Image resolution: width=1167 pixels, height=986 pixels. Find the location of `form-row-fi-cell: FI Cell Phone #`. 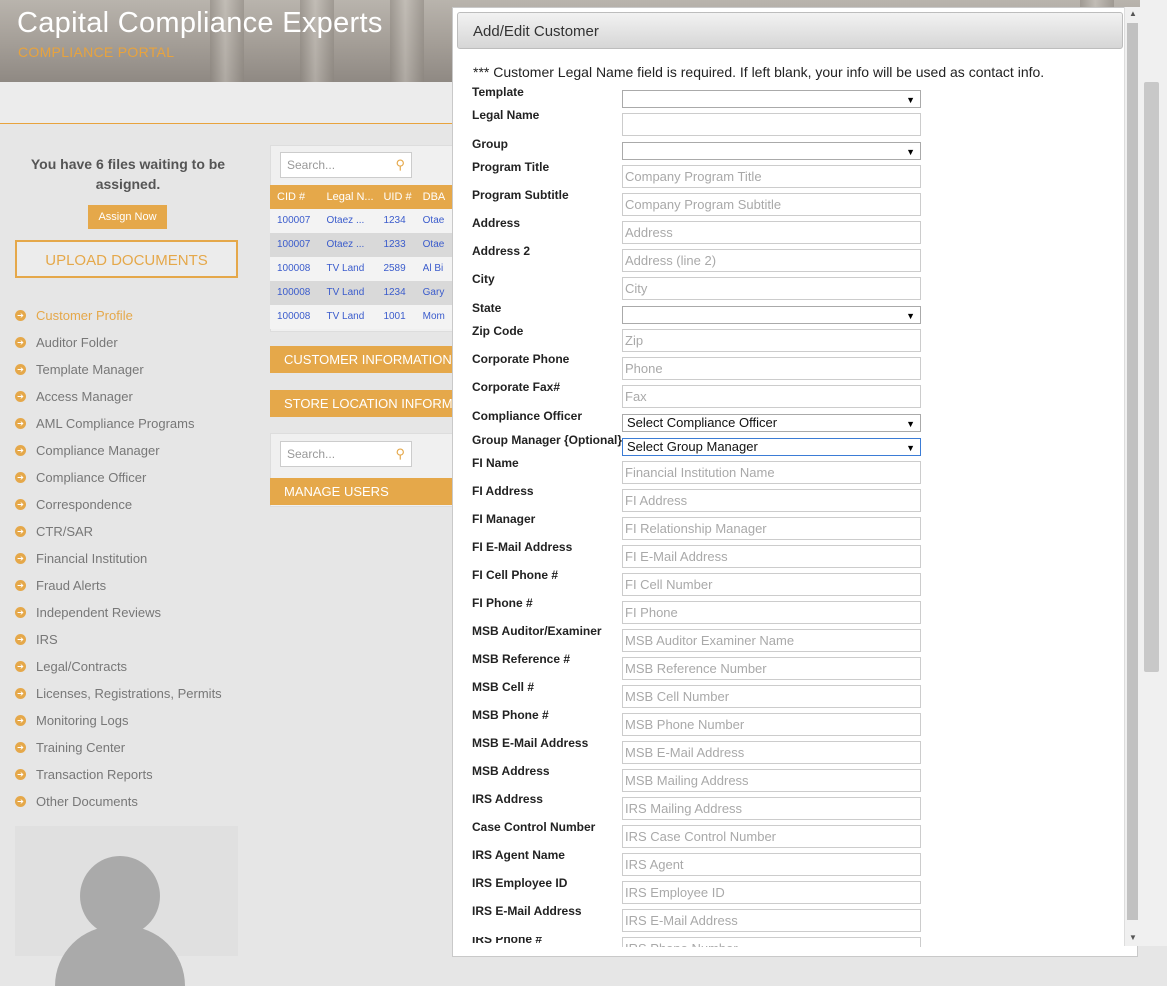

form-row-fi-cell: FI Cell Phone # is located at coordinates (702, 582).